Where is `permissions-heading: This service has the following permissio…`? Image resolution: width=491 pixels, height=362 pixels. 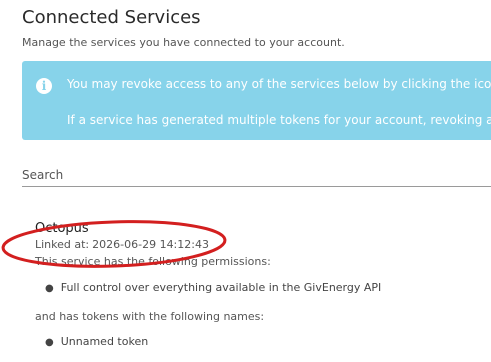 permissions-heading: This service has the following permissio… is located at coordinates (153, 261).